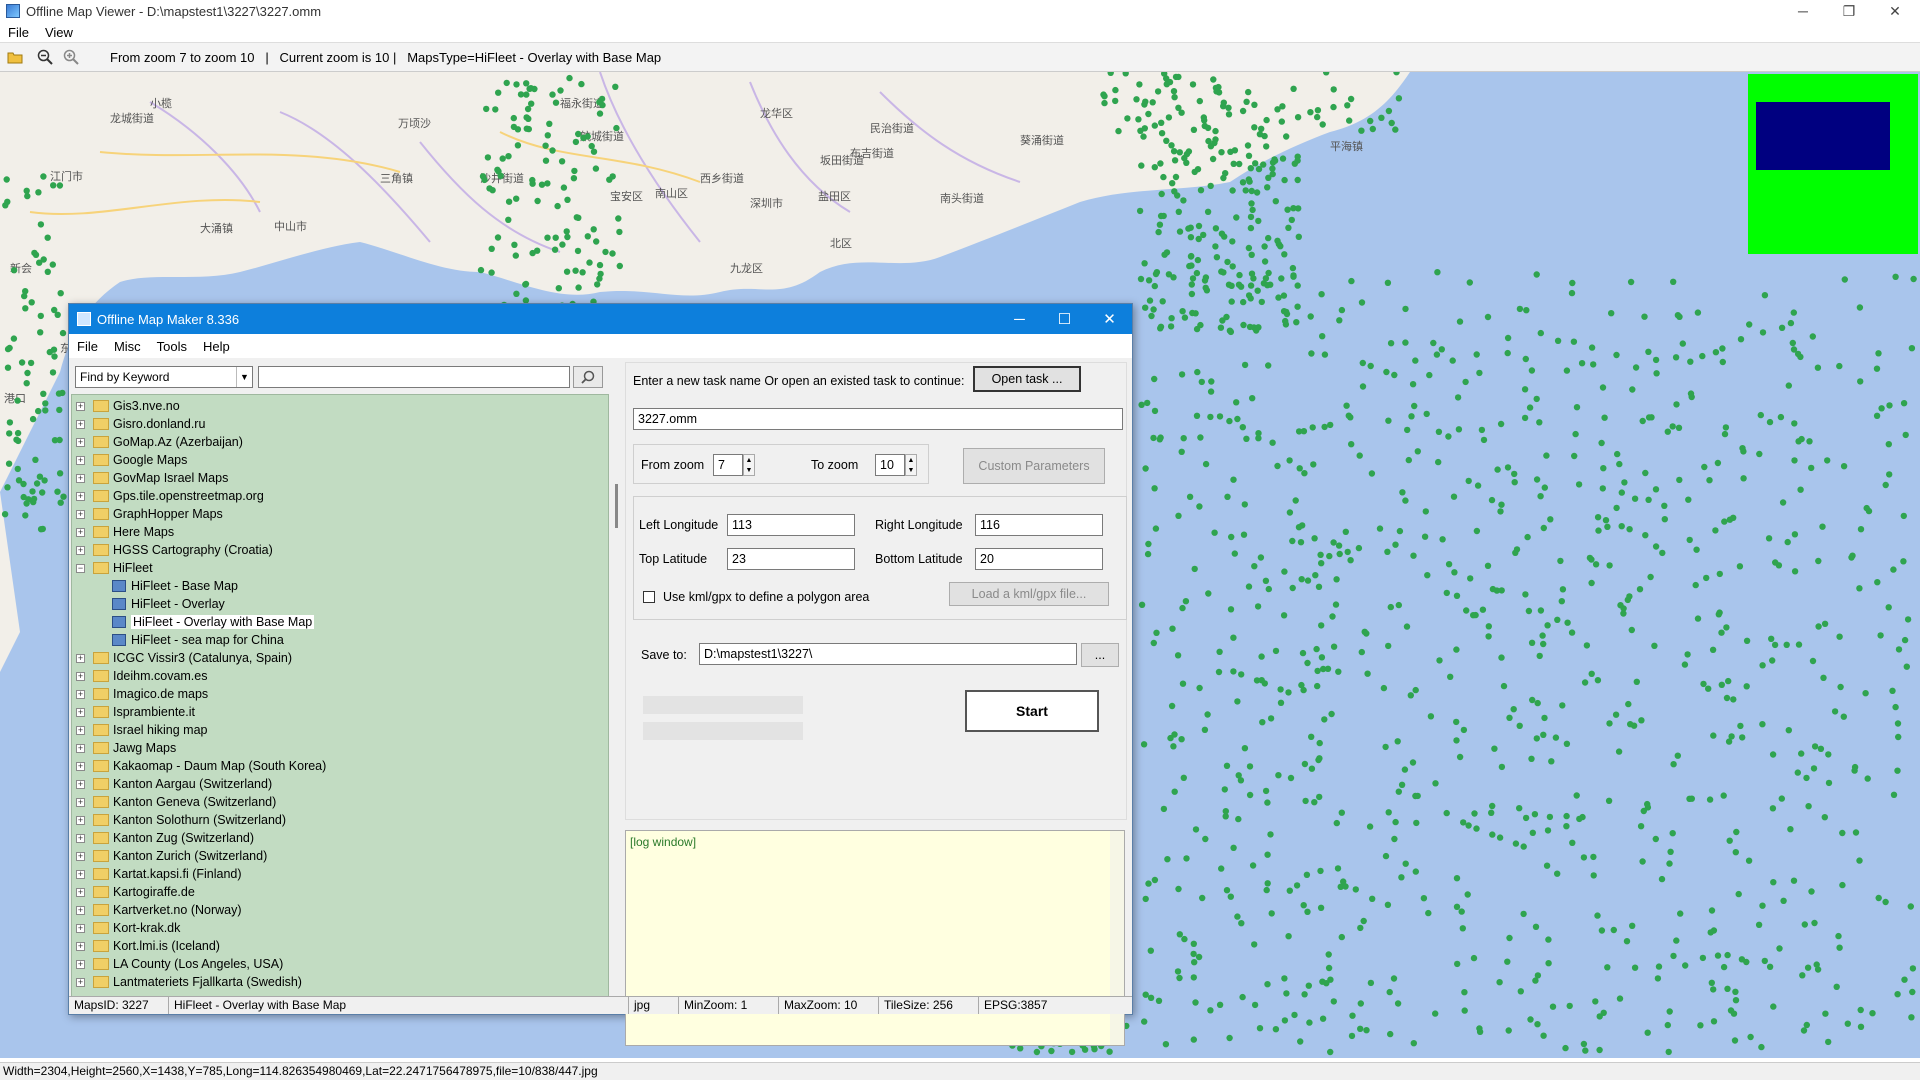 The image size is (1920, 1080). Describe the element at coordinates (174, 550) in the screenshot. I see `tree-folder-item: + HGSS Cartography (Croatia)` at that location.